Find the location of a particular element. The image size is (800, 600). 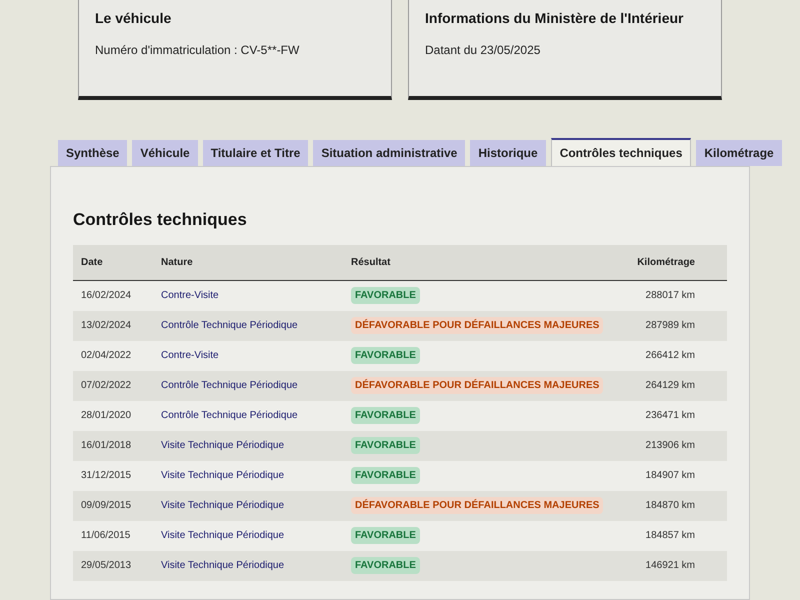

table-cell-text: 29/05/2013 is located at coordinates (106, 566).